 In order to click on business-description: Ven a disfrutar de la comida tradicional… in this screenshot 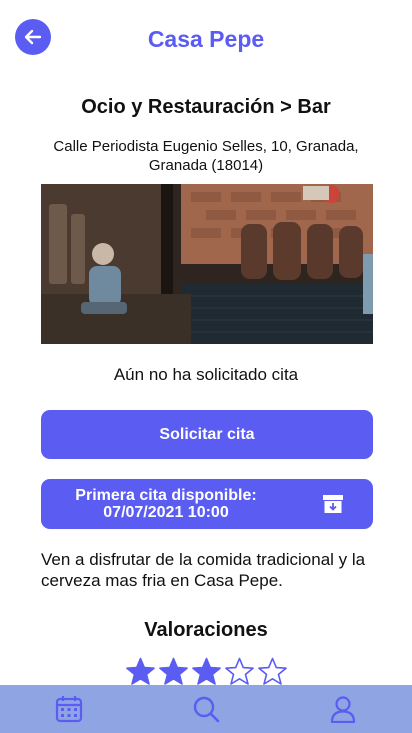, I will do `click(203, 570)`.